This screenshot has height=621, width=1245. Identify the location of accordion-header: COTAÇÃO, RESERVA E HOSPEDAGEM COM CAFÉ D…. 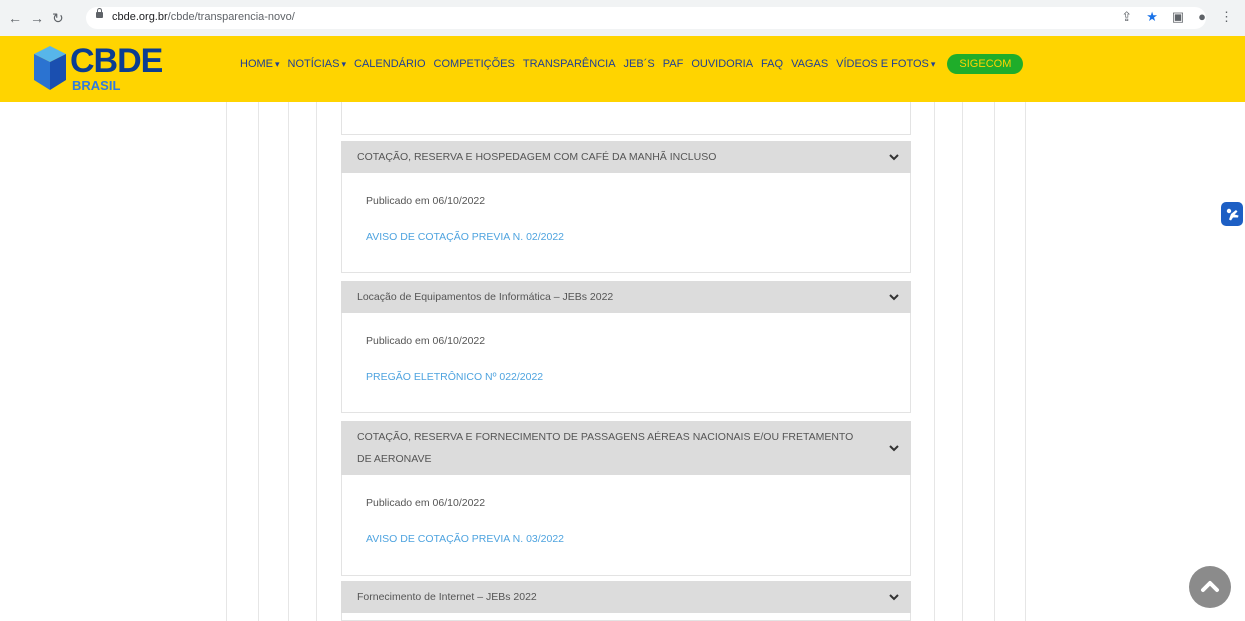
(626, 157).